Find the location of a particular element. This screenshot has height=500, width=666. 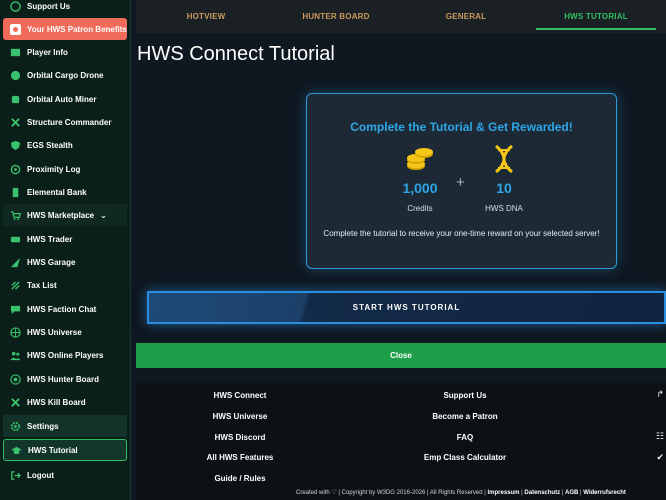

tab-hws-tutorial: HWS TUTORIAL is located at coordinates (596, 16).